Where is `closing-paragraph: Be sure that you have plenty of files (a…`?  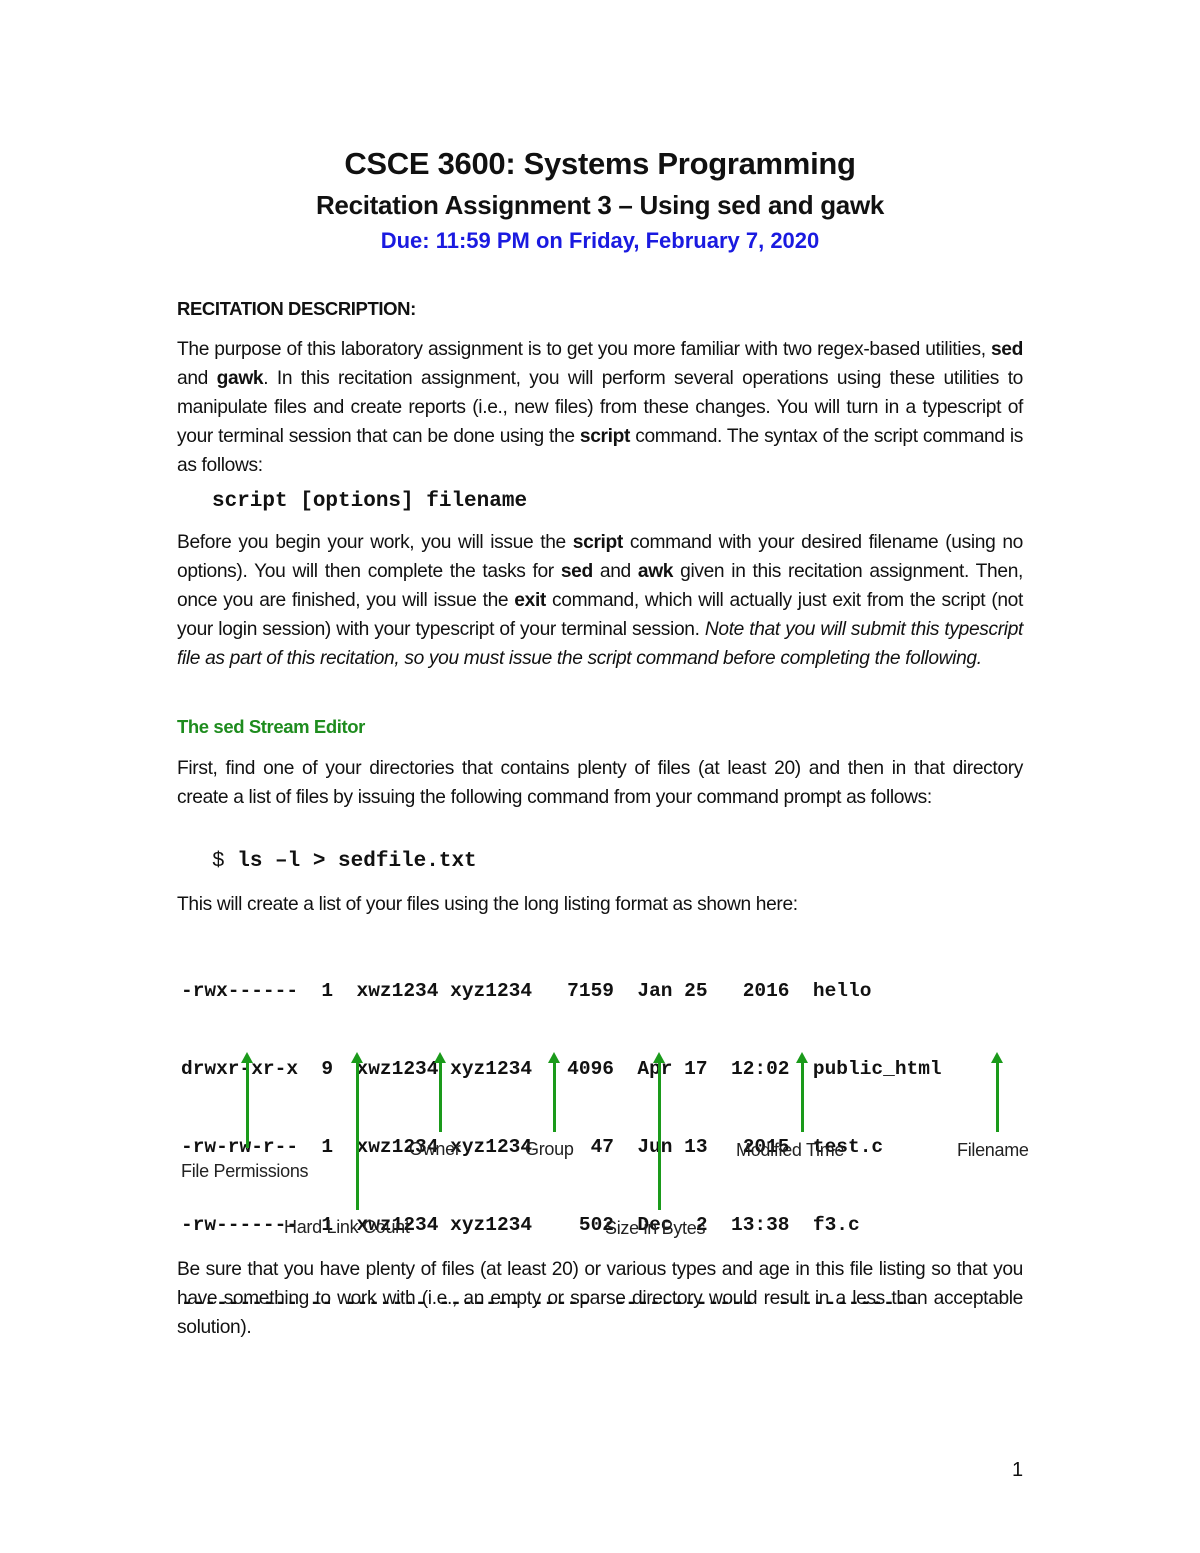 closing-paragraph: Be sure that you have plenty of files (a… is located at coordinates (600, 1298).